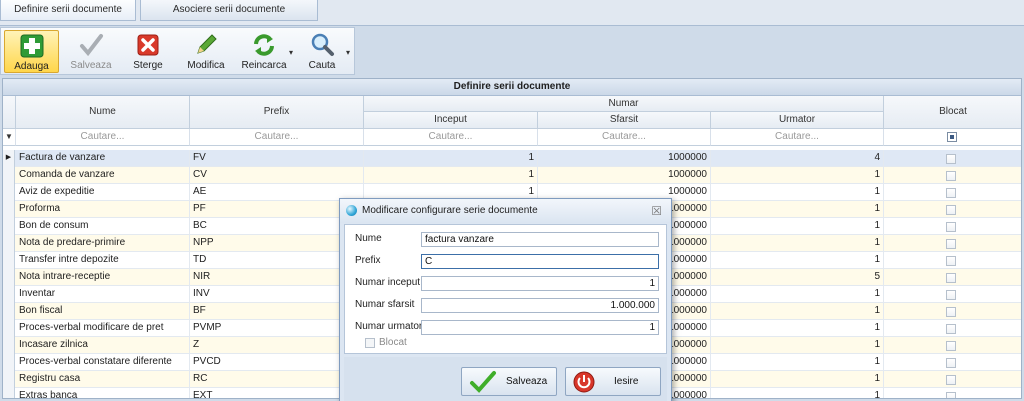  What do you see at coordinates (206, 51) in the screenshot?
I see `edit-button: Modifica` at bounding box center [206, 51].